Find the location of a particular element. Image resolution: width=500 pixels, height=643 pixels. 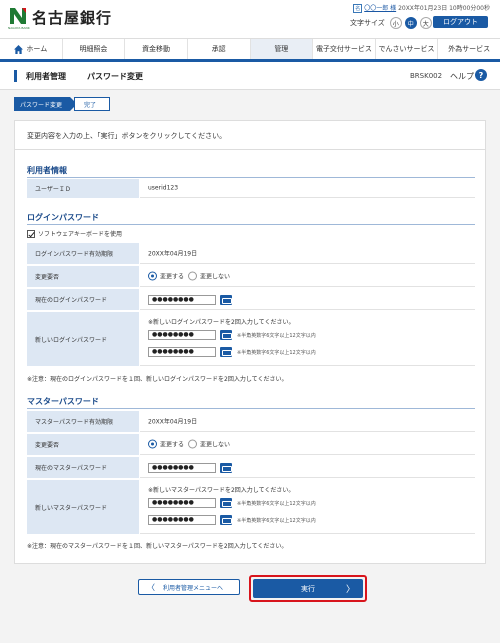

master-change-label: 変更要否 is located at coordinates (83, 444).